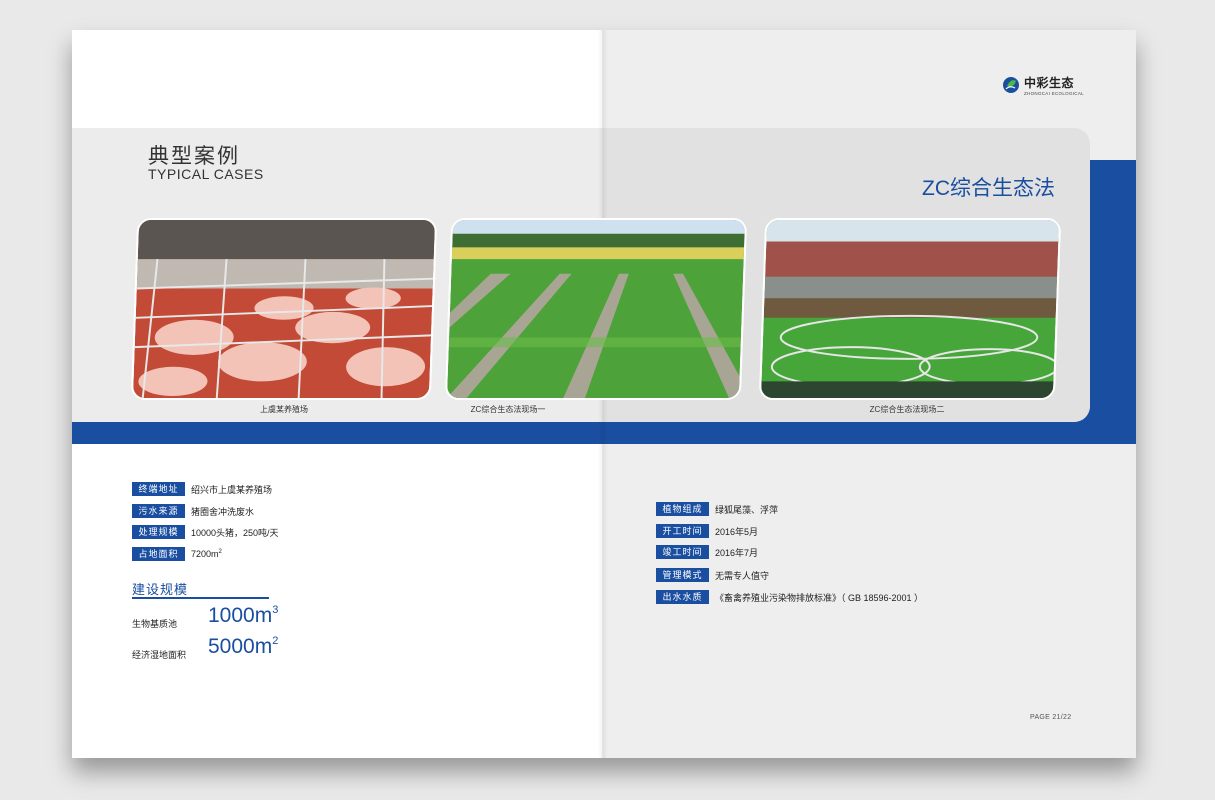  Describe the element at coordinates (1049, 83) in the screenshot. I see `logo-name: 中彩生态` at that location.